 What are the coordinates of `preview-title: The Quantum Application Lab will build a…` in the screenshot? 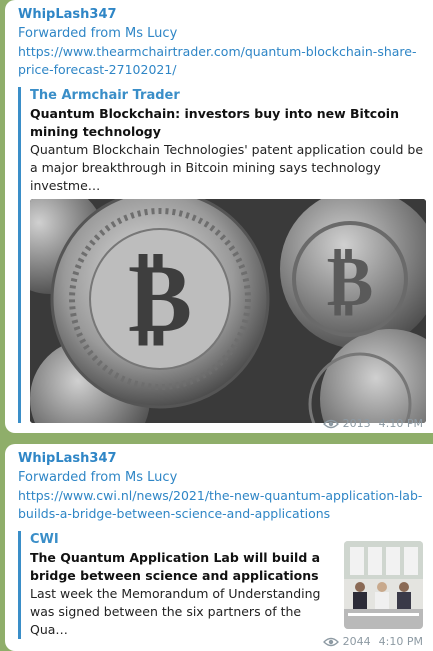 It's located at (175, 566).